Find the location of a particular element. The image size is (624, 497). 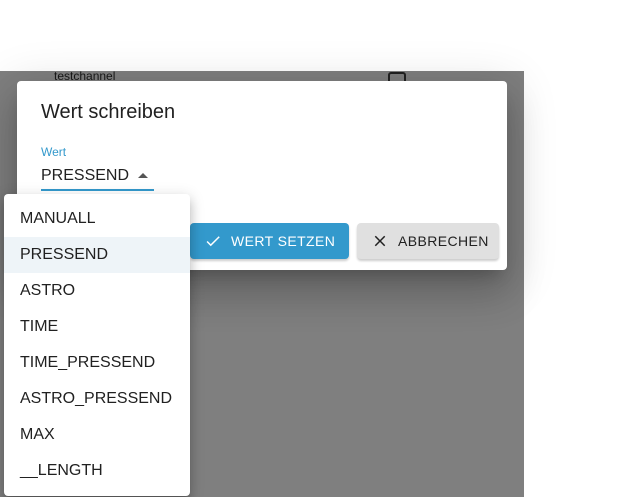

menu-item-pressend: PRESSEND is located at coordinates (97, 255).